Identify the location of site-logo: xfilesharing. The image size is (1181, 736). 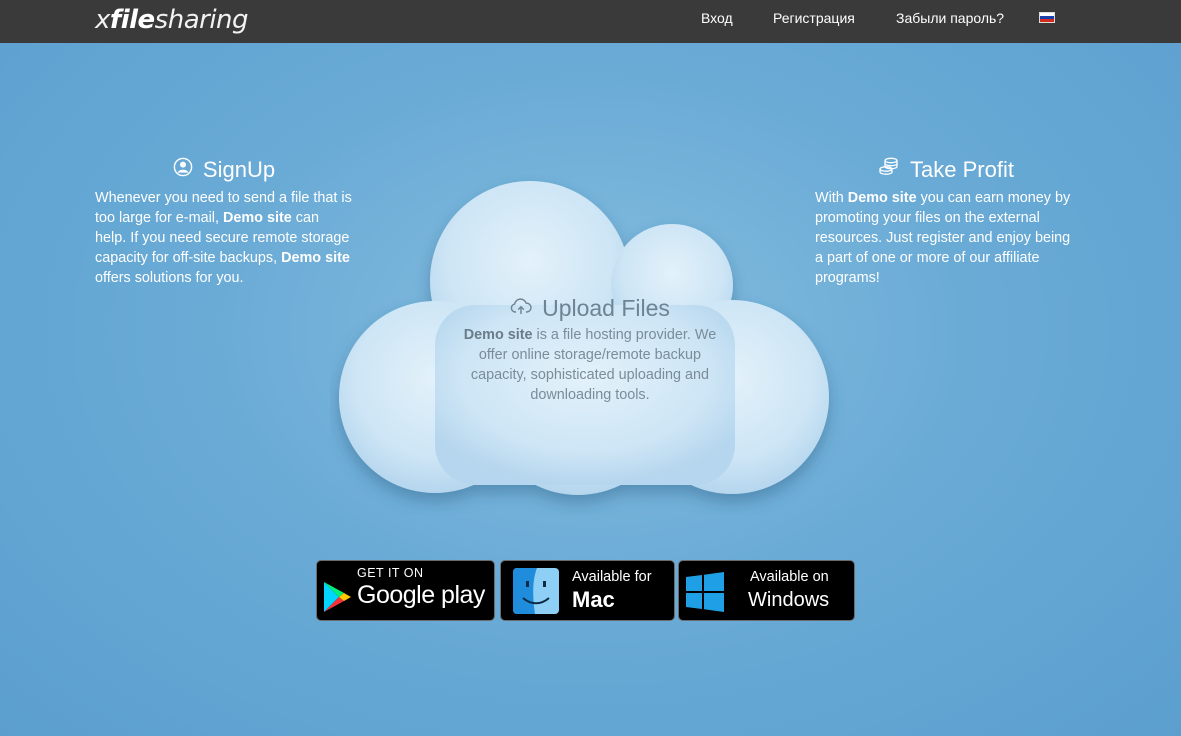
(172, 20).